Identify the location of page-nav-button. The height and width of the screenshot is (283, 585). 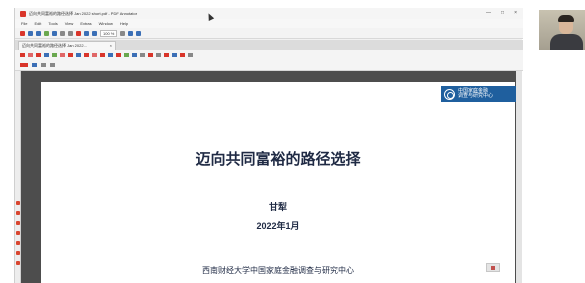
(493, 267).